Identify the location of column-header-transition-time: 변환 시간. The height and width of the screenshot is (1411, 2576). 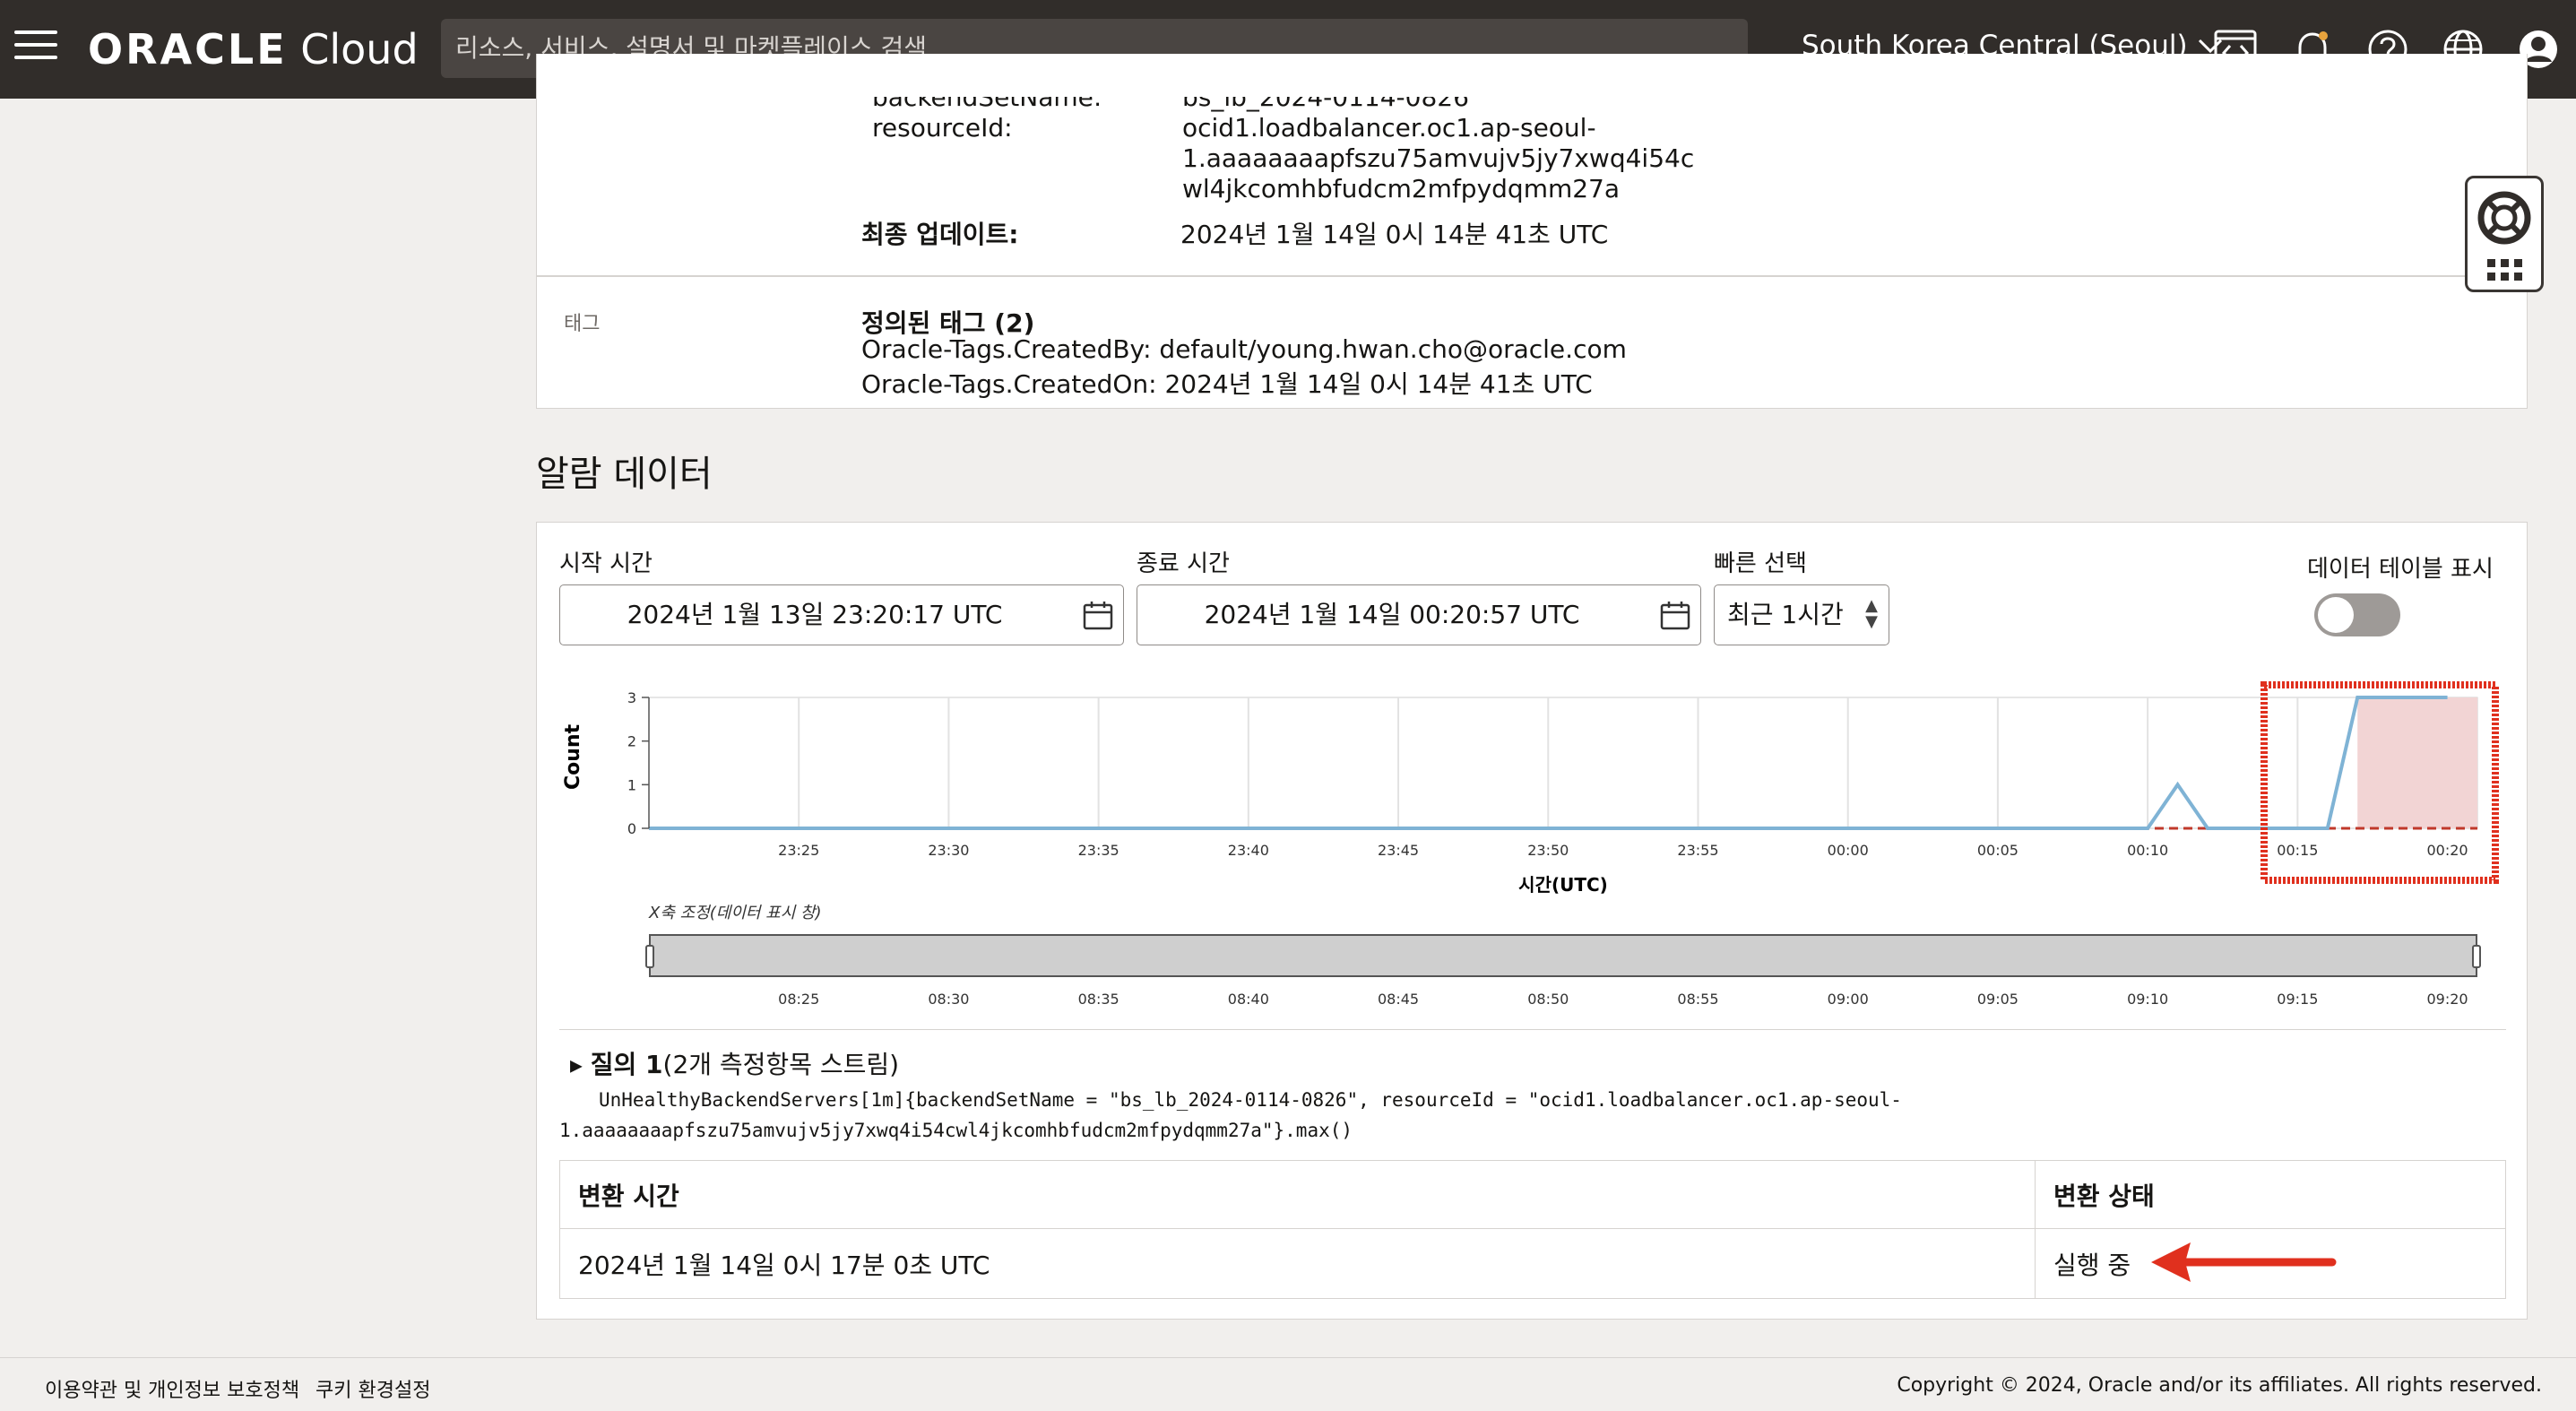
(1297, 1194).